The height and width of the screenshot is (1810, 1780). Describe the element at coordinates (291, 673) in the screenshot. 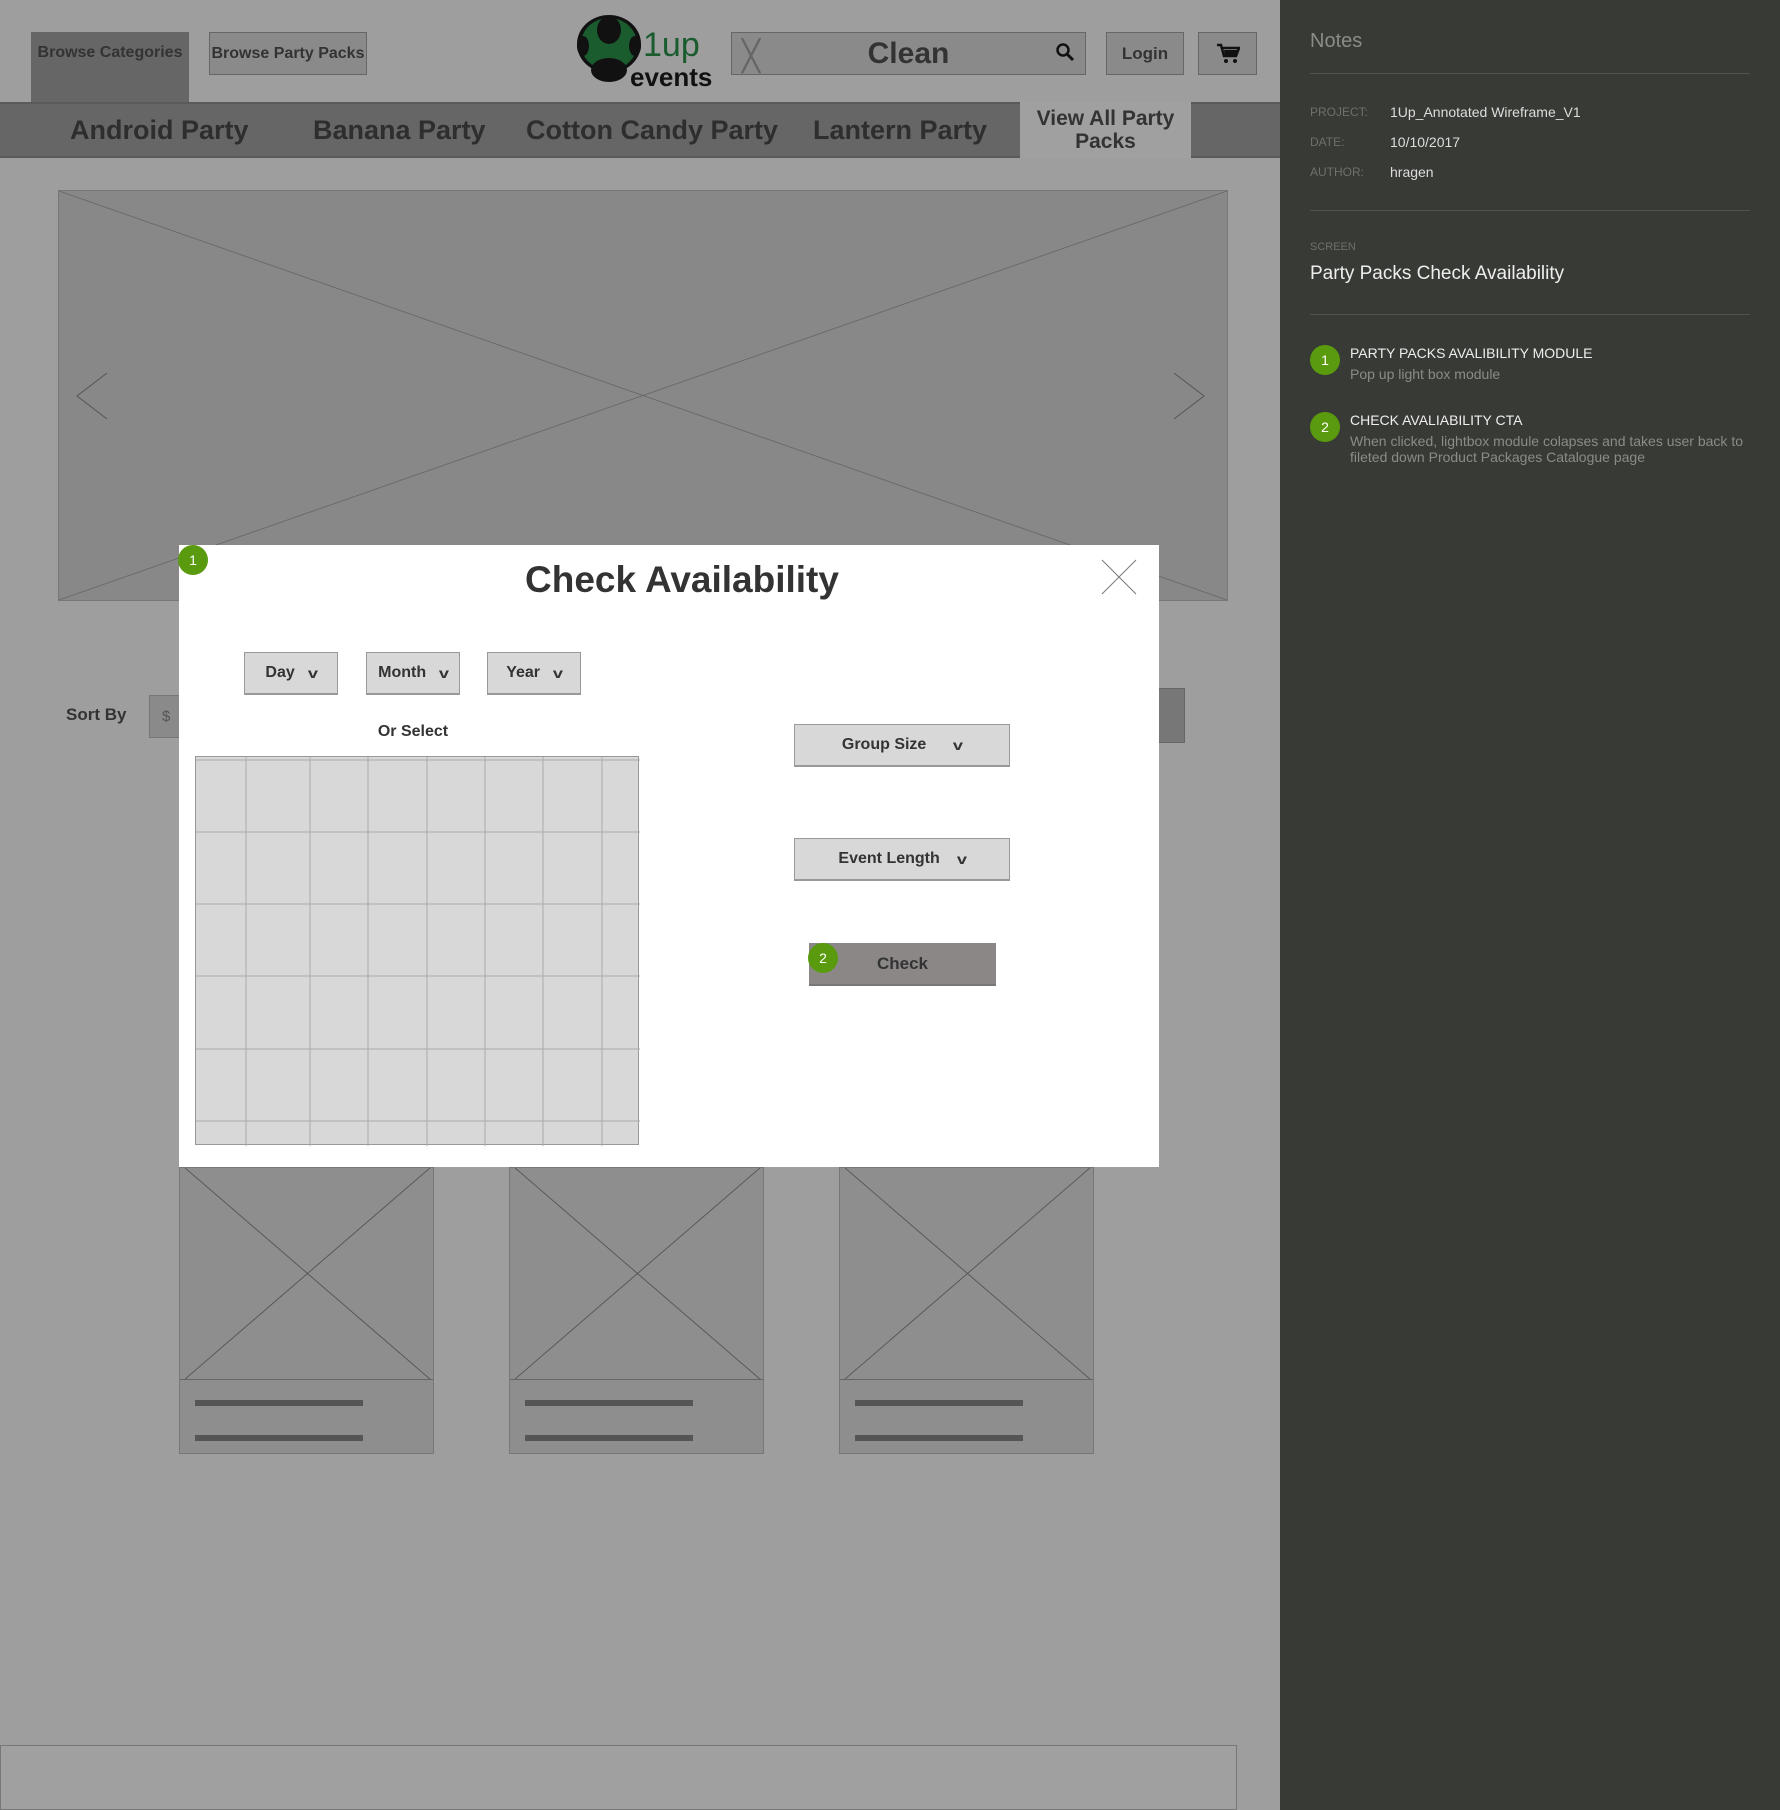

I see `day-dropdown: Day v` at that location.